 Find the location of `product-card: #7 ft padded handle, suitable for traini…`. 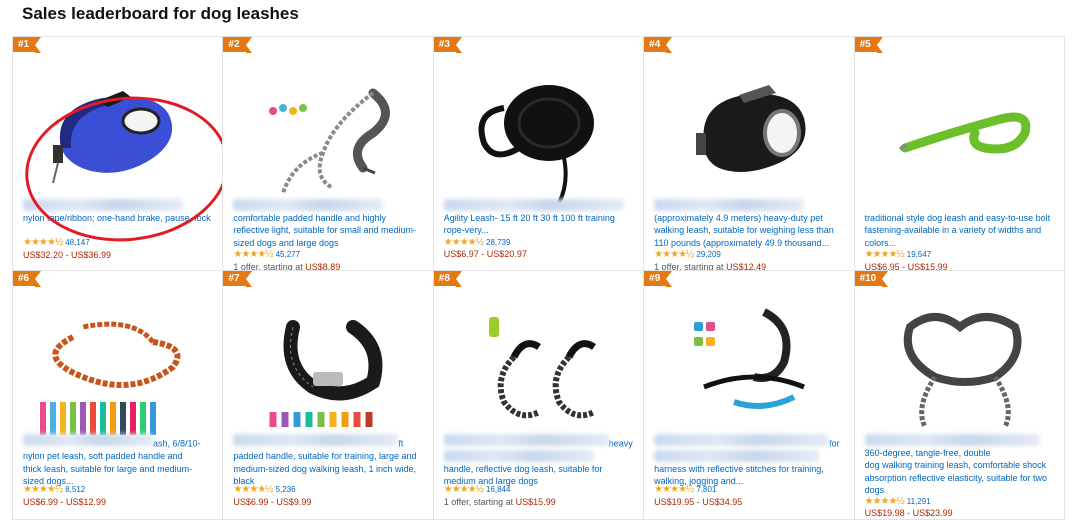

product-card: #7 ft padded handle, suitable for traini… is located at coordinates (328, 395).